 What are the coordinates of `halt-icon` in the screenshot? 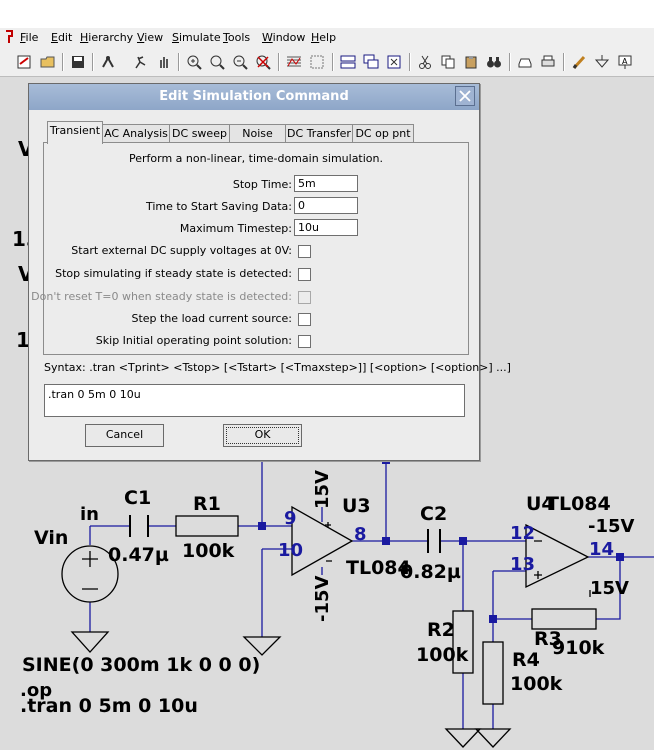 It's located at (164, 62).